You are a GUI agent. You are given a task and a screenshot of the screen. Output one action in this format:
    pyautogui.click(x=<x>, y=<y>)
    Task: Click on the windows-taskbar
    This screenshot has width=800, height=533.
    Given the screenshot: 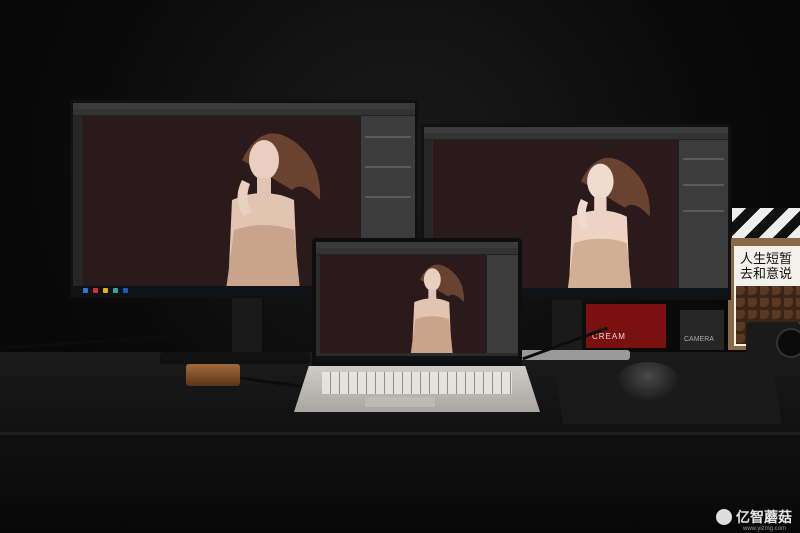 What is the action you would take?
    pyautogui.click(x=417, y=359)
    